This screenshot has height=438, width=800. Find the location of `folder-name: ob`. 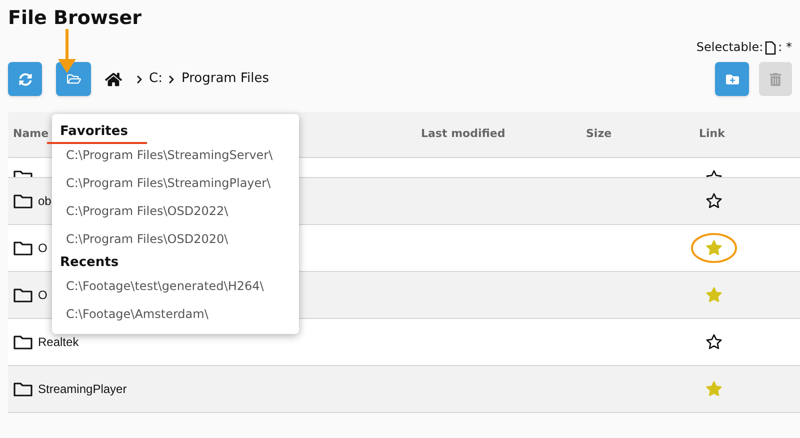

folder-name: ob is located at coordinates (45, 201).